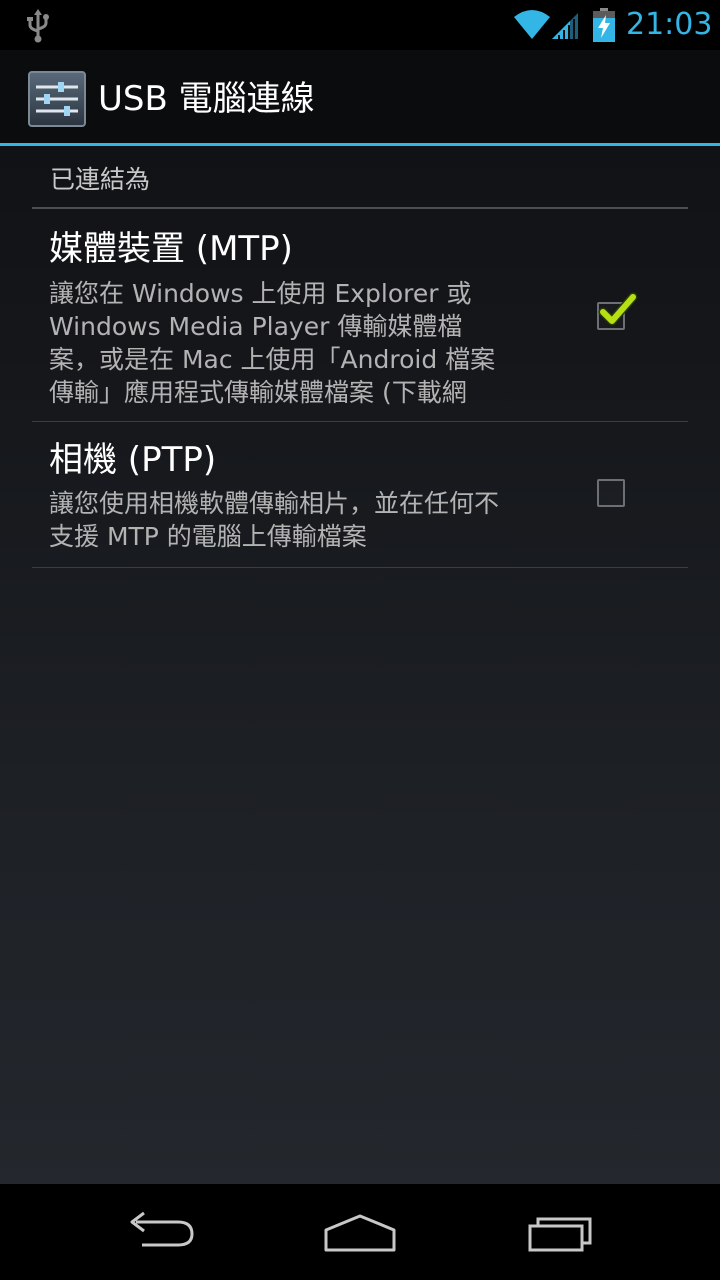 The width and height of the screenshot is (720, 1280). What do you see at coordinates (171, 249) in the screenshot?
I see `pref-title-mtp: 媒體裝置 (MTP)` at bounding box center [171, 249].